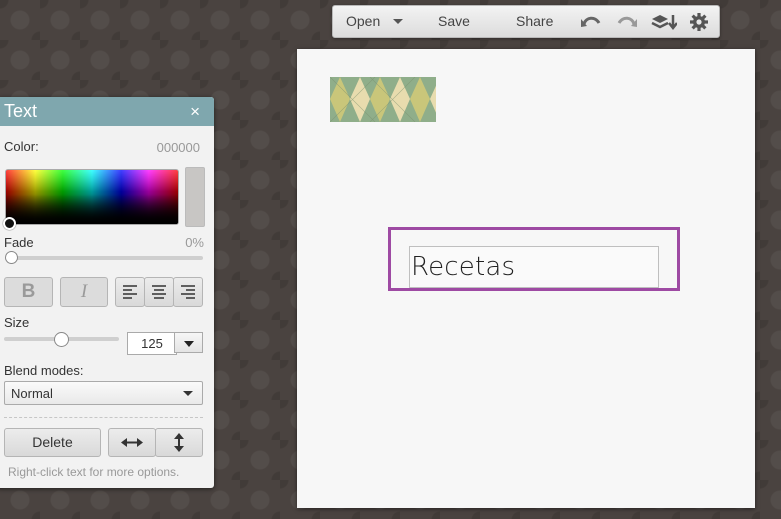 This screenshot has height=519, width=781. What do you see at coordinates (84, 292) in the screenshot?
I see `italic-button: I` at bounding box center [84, 292].